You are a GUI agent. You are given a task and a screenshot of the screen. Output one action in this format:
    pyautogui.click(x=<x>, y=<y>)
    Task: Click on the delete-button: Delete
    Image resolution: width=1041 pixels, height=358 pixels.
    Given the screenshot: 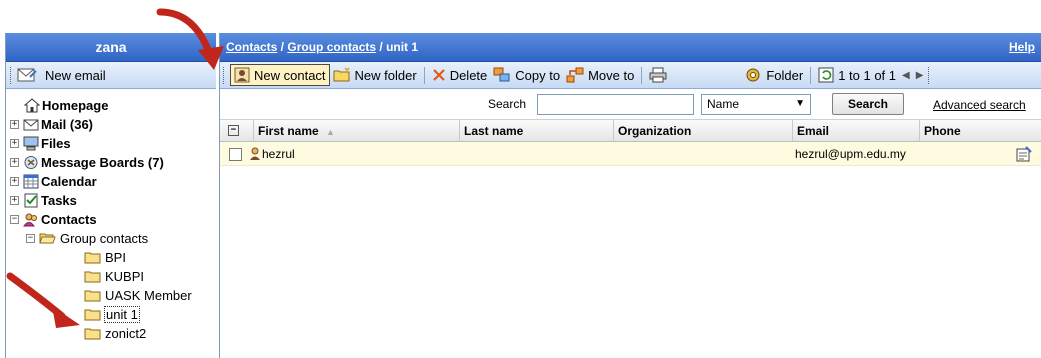 What is the action you would take?
    pyautogui.click(x=460, y=75)
    